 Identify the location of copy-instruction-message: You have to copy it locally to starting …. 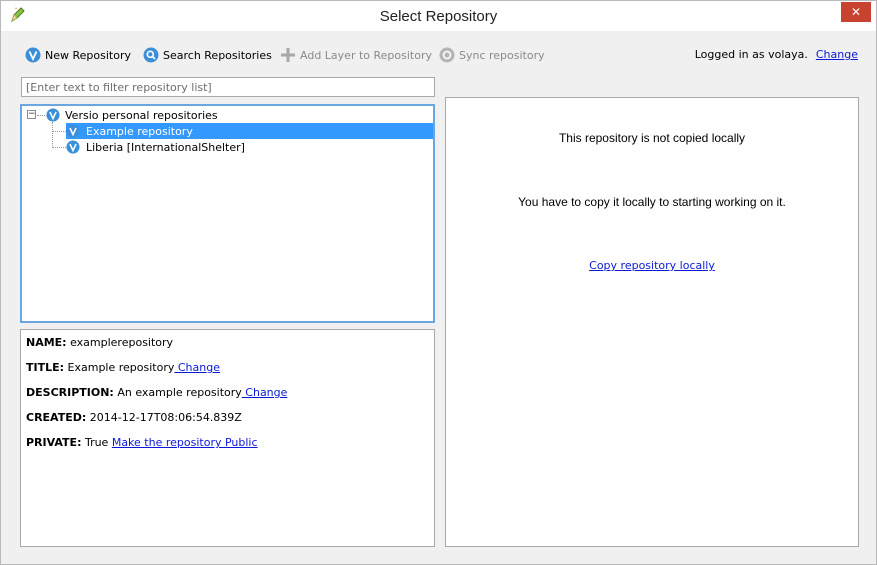
(652, 202).